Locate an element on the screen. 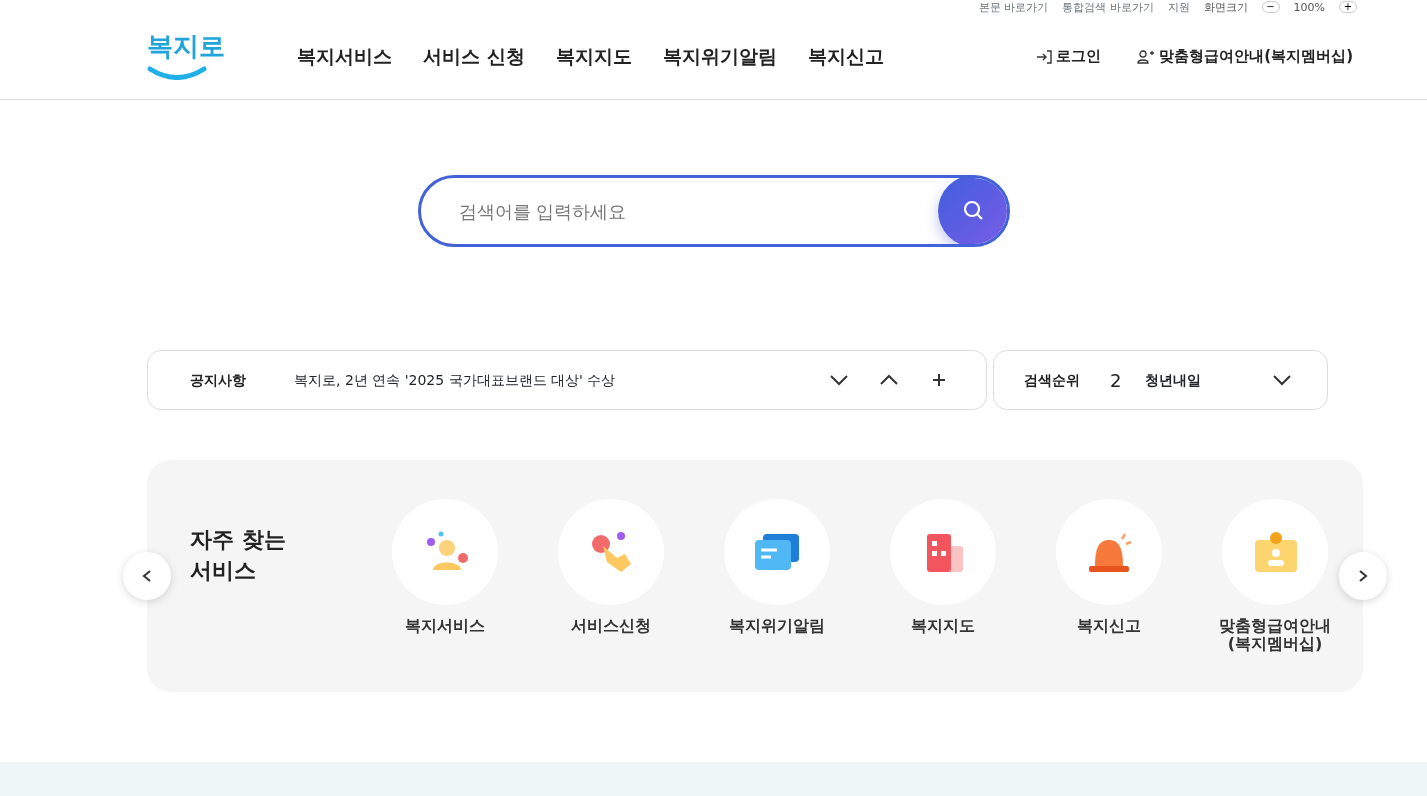  notice-label: 공지사항 is located at coordinates (218, 380).